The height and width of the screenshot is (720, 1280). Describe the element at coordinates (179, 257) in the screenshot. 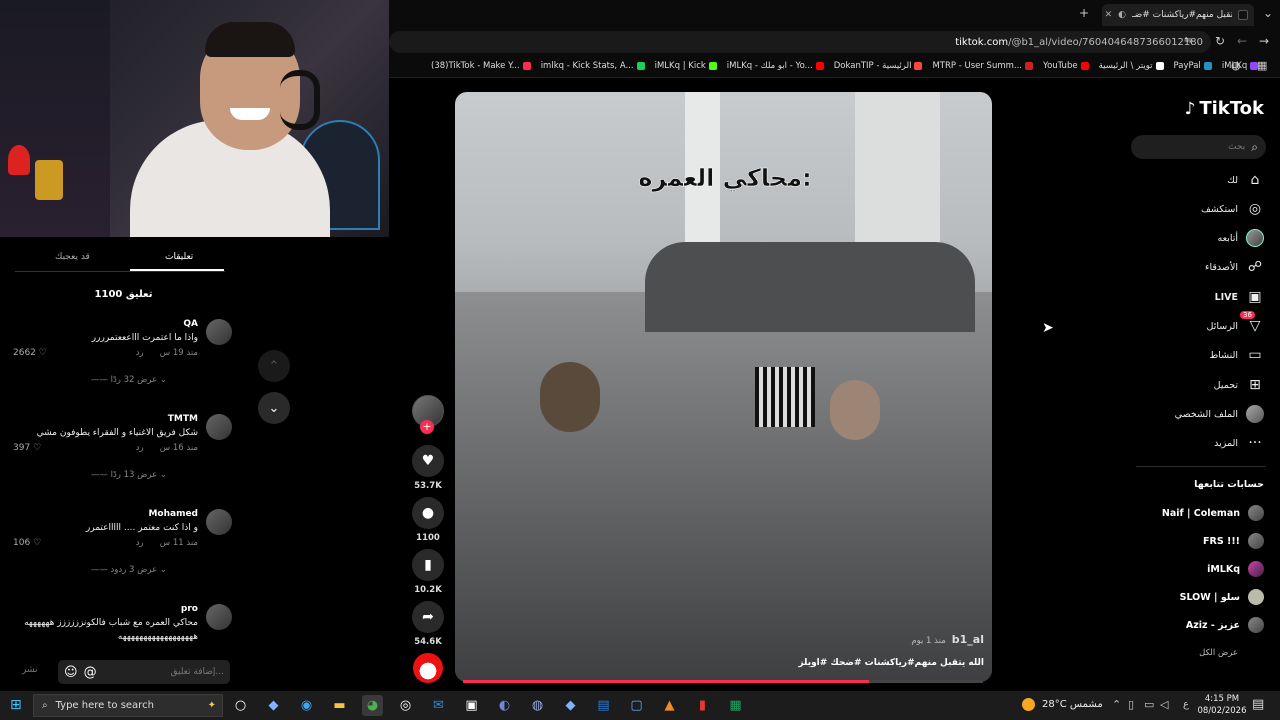

I see `tab-comments: تعليقات` at that location.